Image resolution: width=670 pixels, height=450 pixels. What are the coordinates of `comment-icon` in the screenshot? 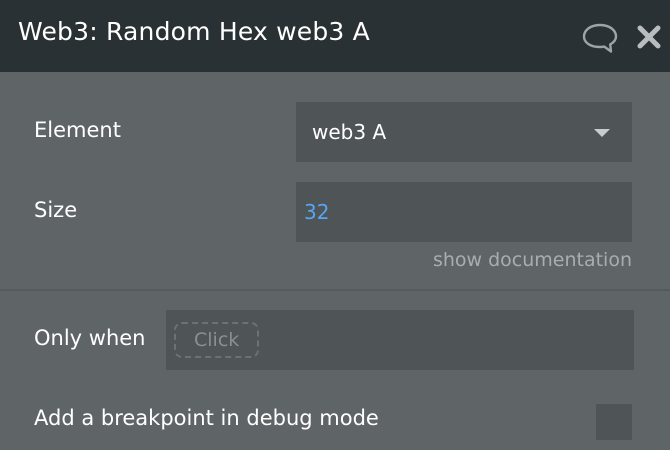 It's located at (600, 38).